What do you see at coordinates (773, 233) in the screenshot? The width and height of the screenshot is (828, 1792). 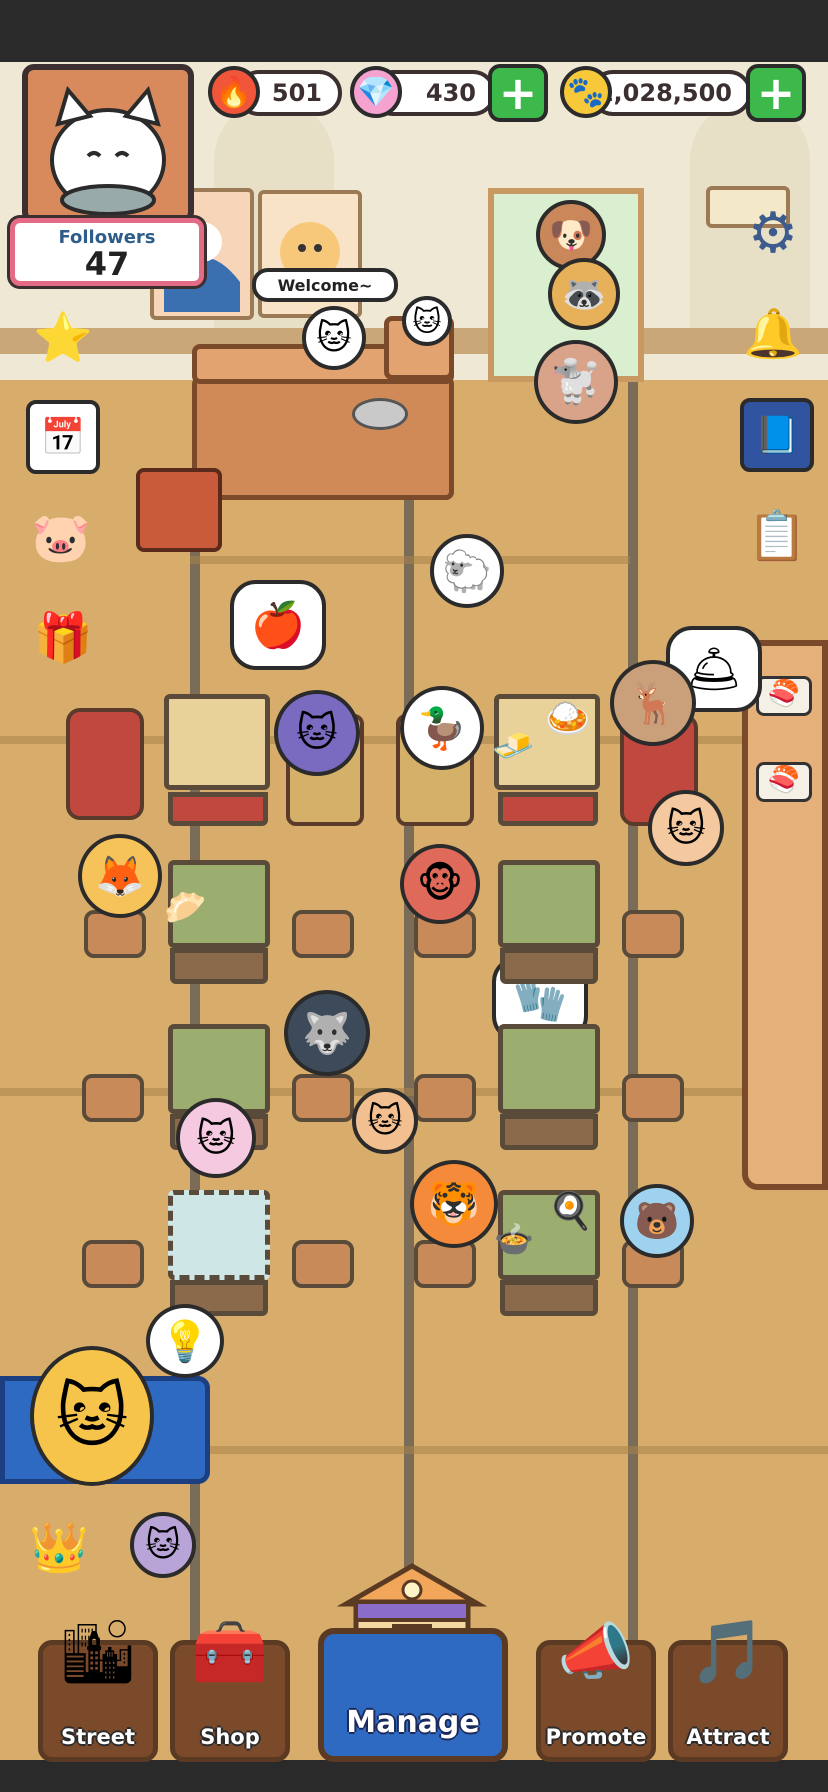 I see `gear-icon: ⚙` at bounding box center [773, 233].